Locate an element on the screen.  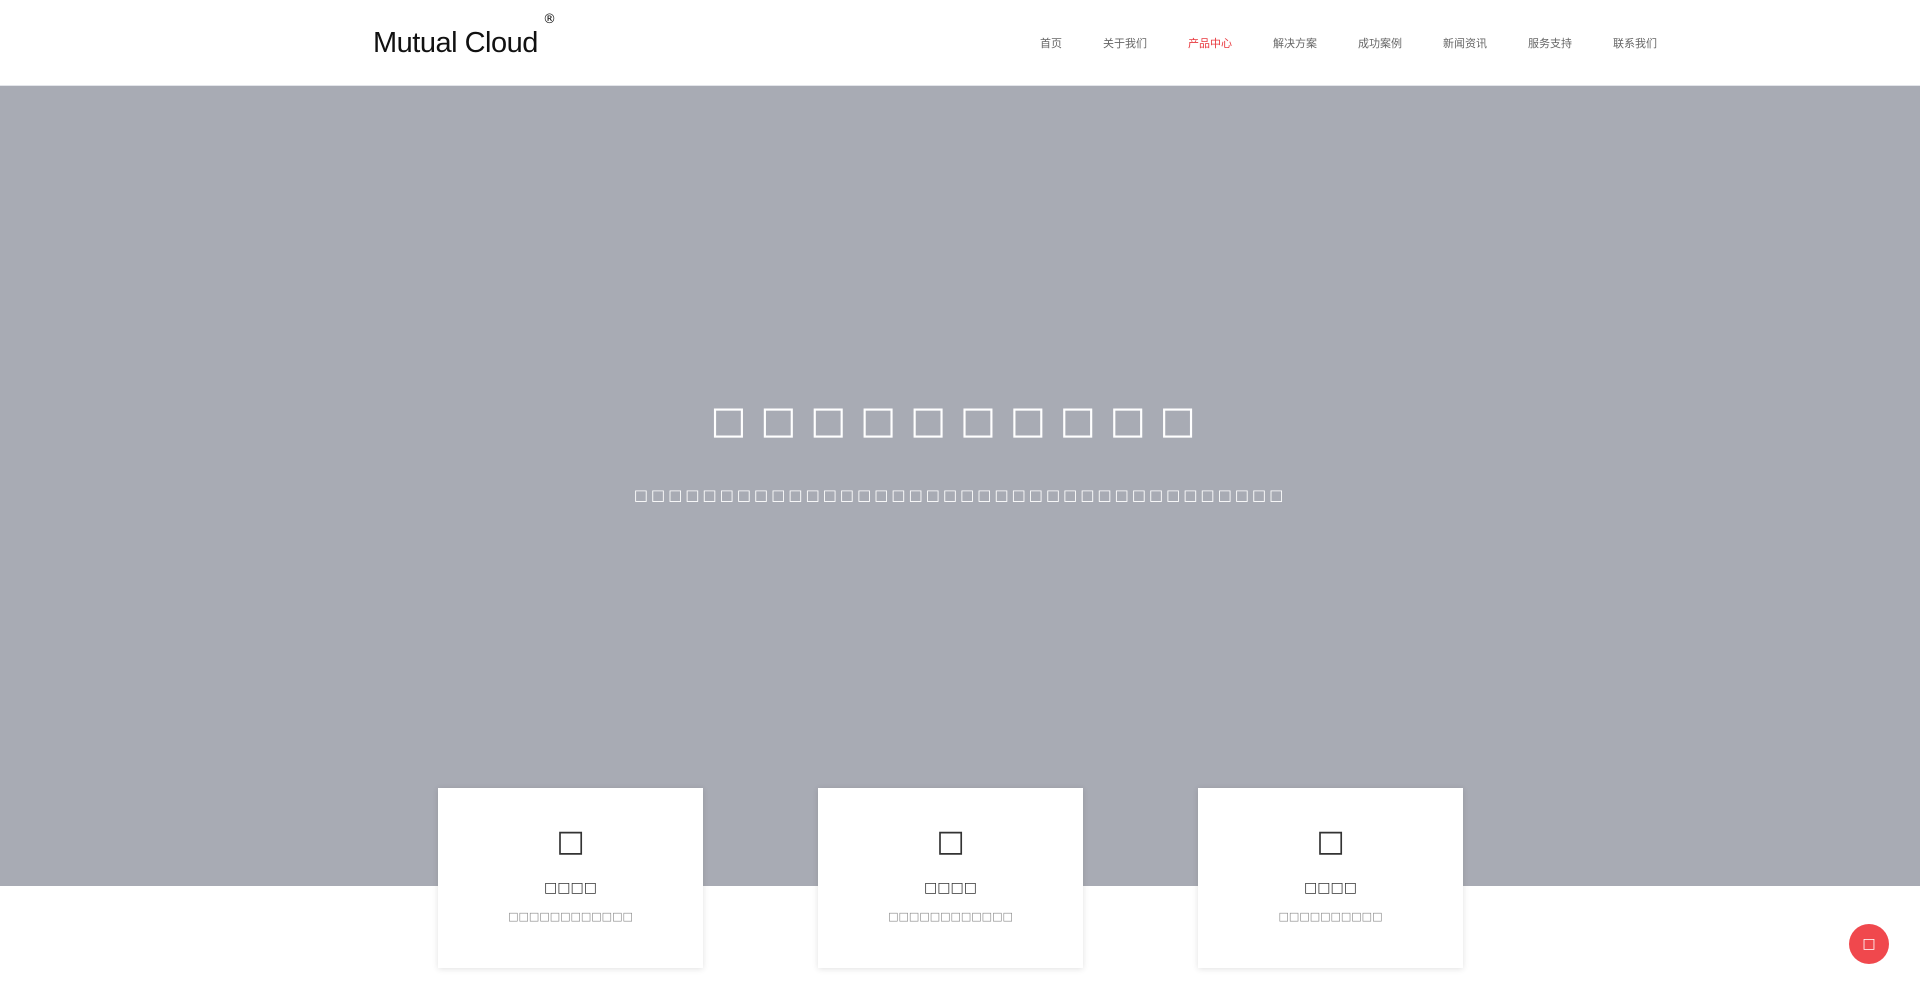
back-to-top-button: □ is located at coordinates (1869, 944).